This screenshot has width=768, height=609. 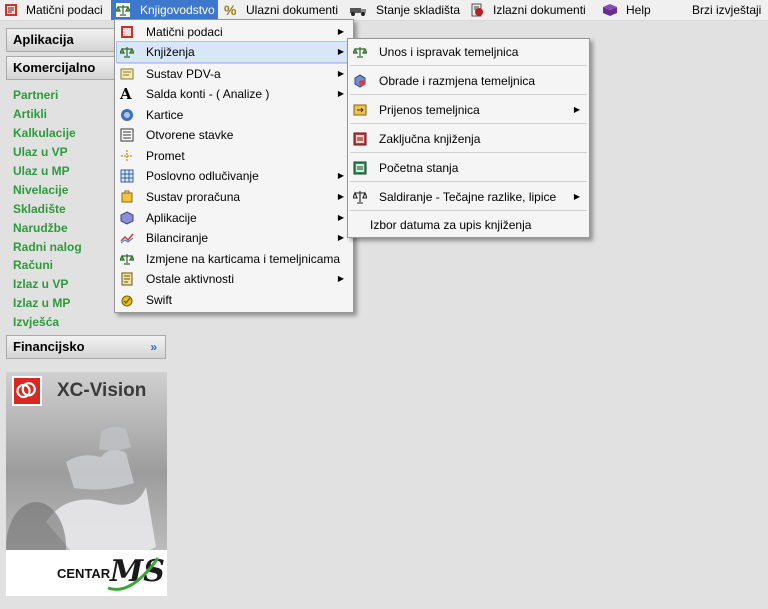 What do you see at coordinates (86, 573) in the screenshot?
I see `centar-ms-logo: CENTAR MS` at bounding box center [86, 573].